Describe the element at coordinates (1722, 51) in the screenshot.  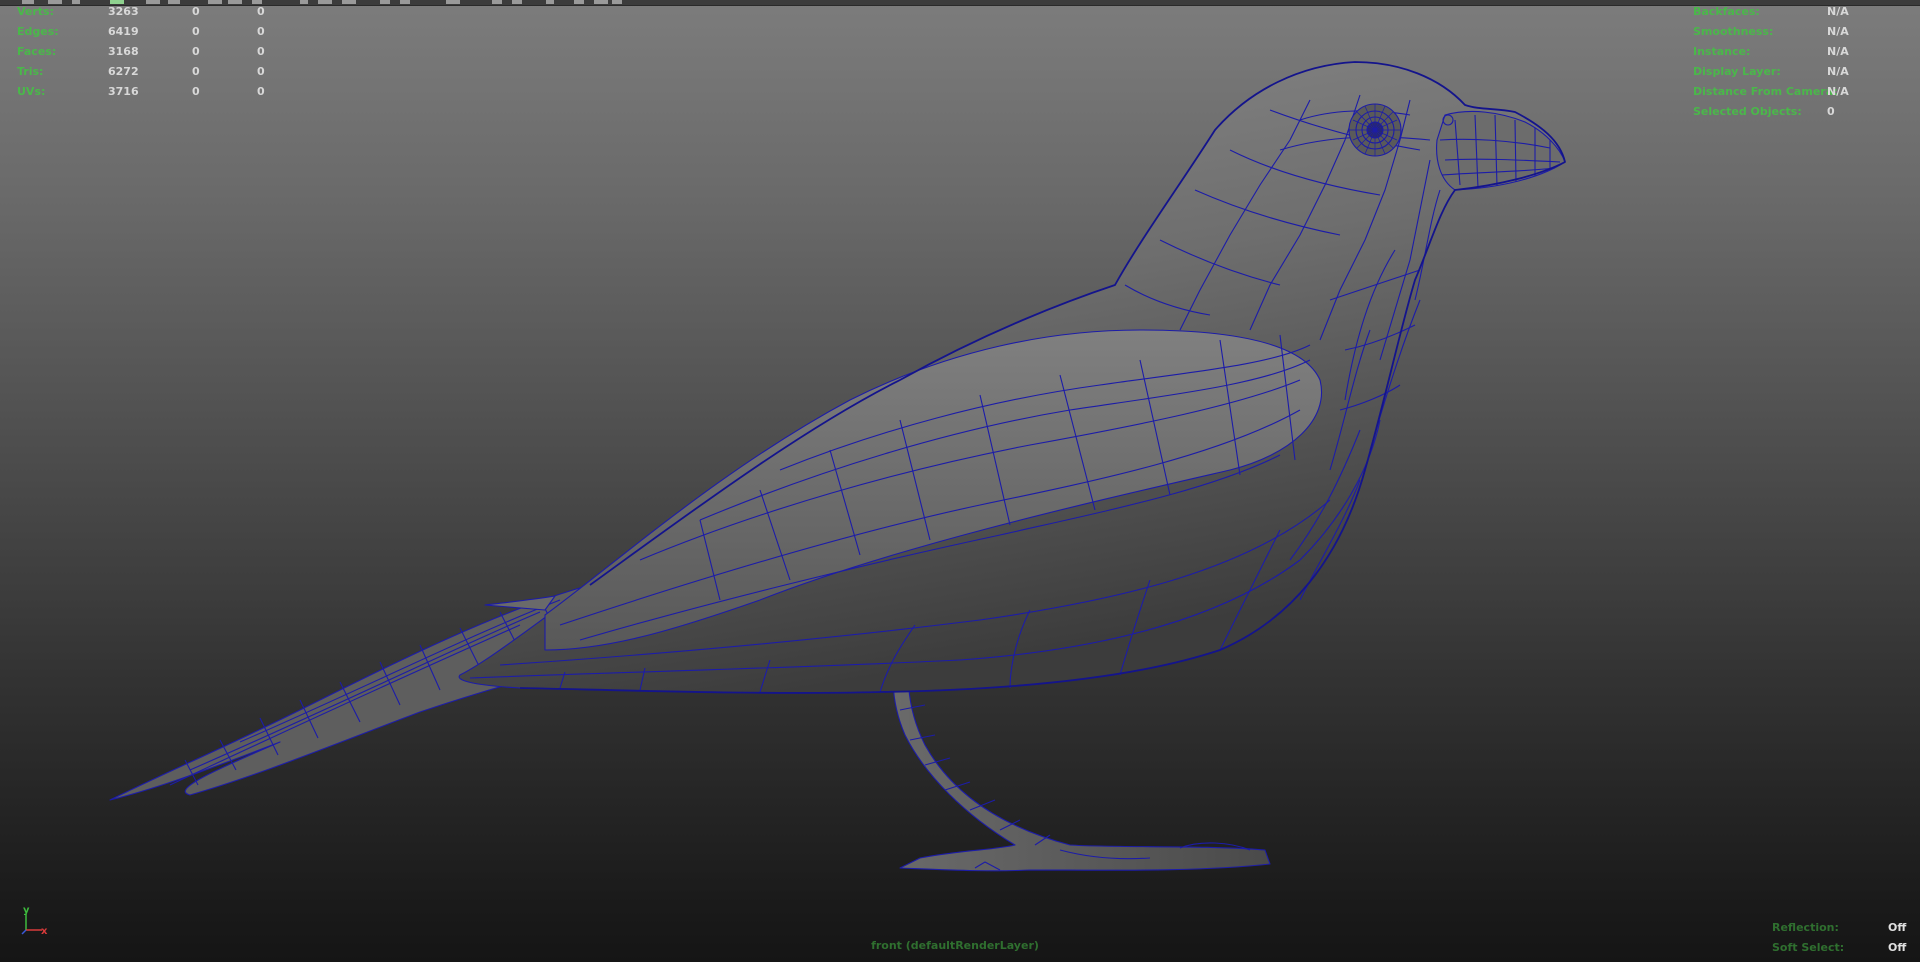
I see `hud-label: Instance:` at that location.